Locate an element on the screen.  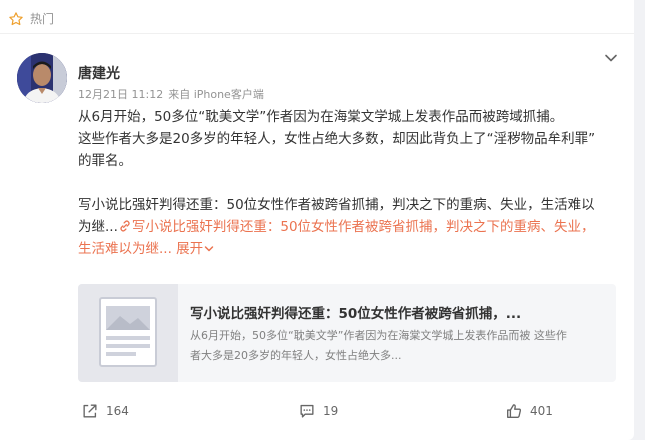
content-line: 这些作者大多是20多岁的年轻人，女性占绝大多数，却因此背负上了“淫秽物品牟利罪” is located at coordinates (337, 139).